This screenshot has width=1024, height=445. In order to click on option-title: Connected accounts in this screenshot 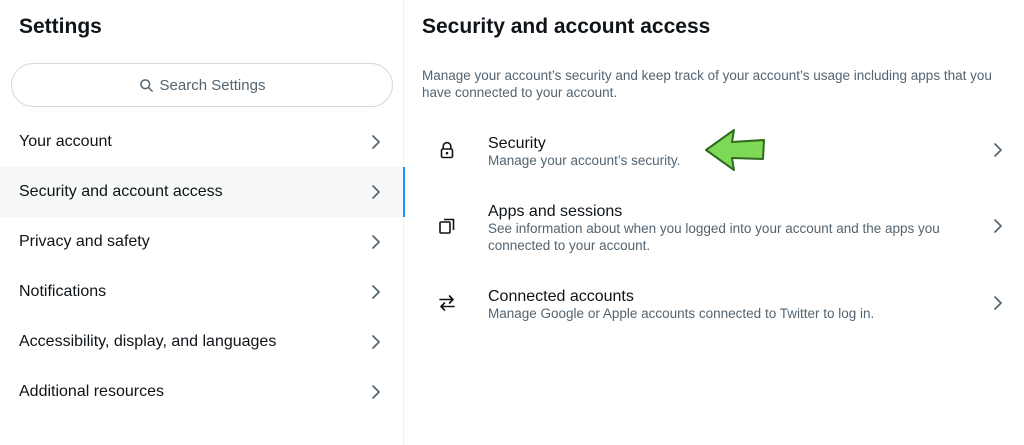, I will do `click(561, 296)`.